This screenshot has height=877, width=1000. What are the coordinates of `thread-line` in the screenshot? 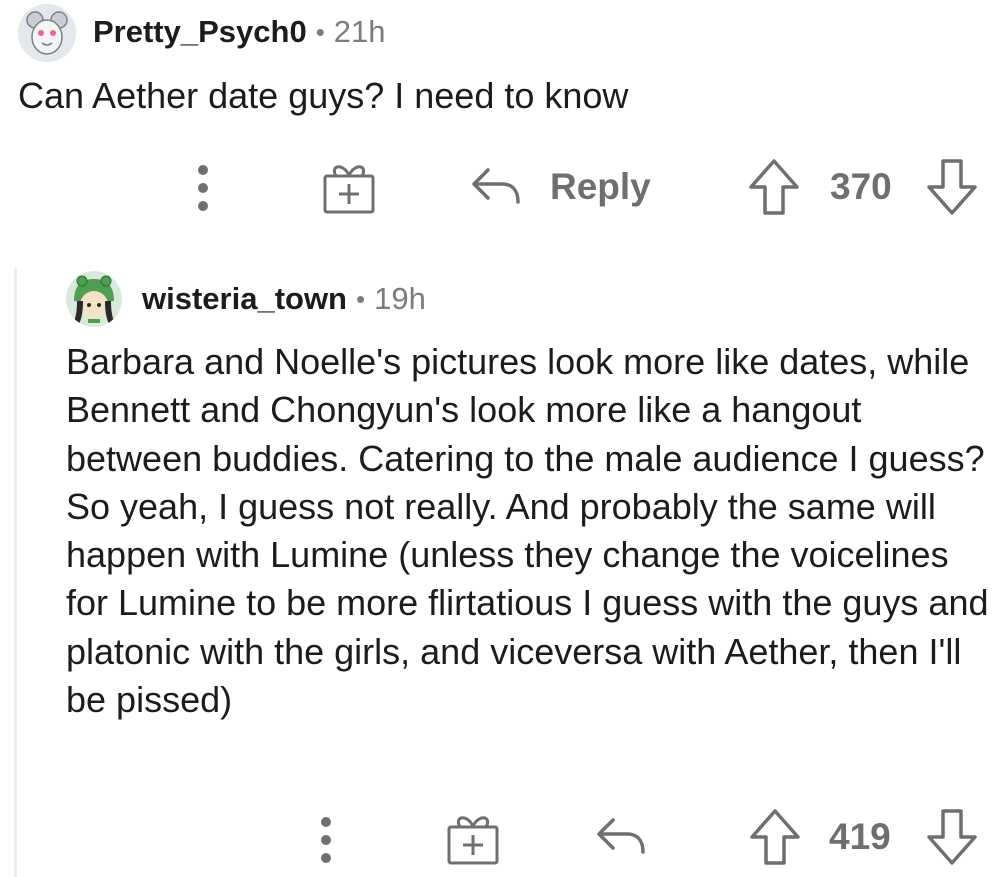 It's located at (15, 572).